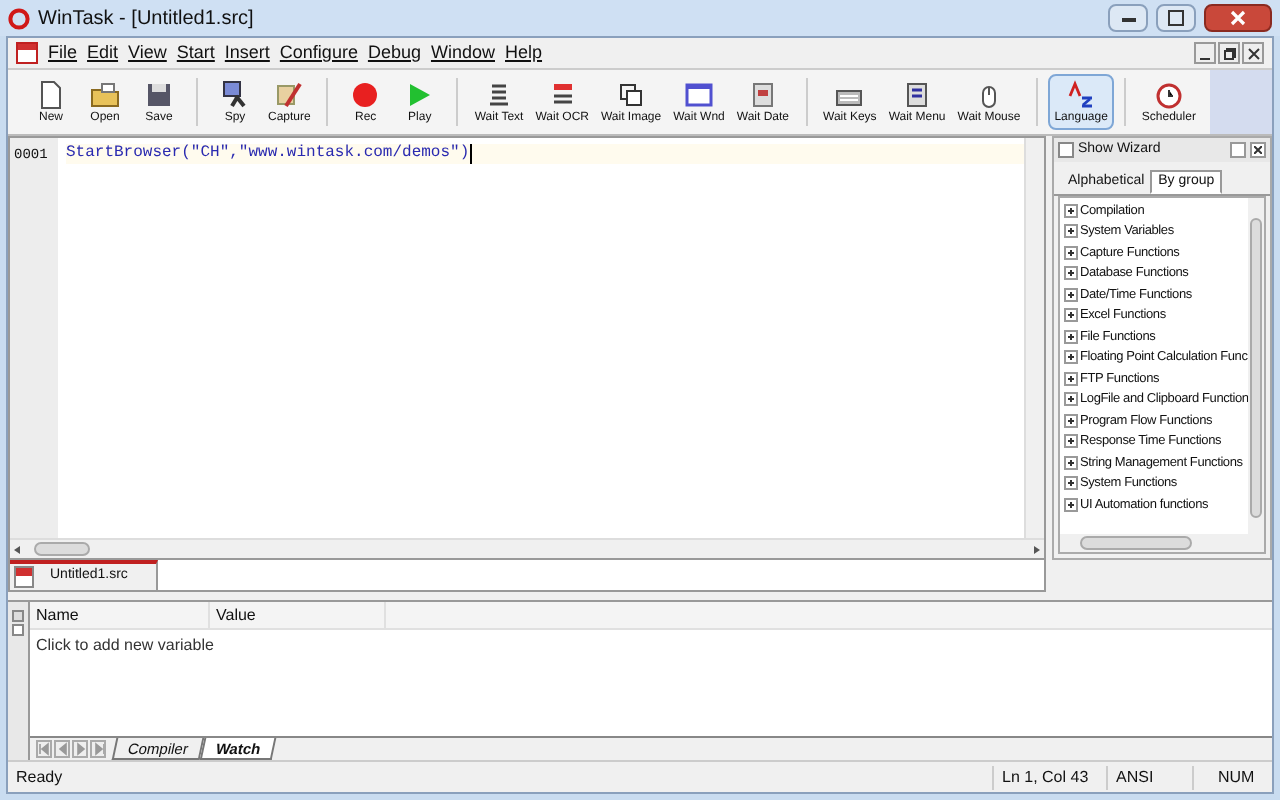  What do you see at coordinates (268, 154) in the screenshot?
I see `code-line: StartBrowser("CH","www.wintask.com/demos")` at bounding box center [268, 154].